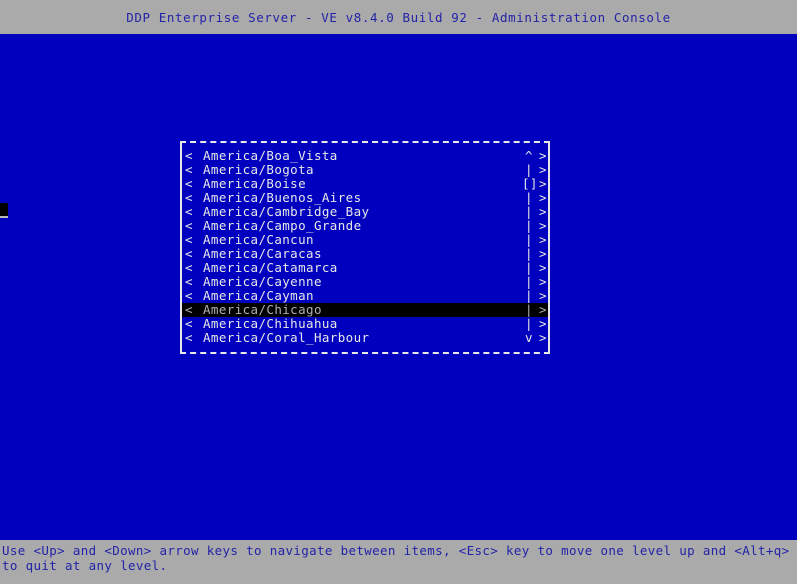 This screenshot has width=797, height=584. Describe the element at coordinates (4, 217) in the screenshot. I see `terminal-cursor-underline` at that location.